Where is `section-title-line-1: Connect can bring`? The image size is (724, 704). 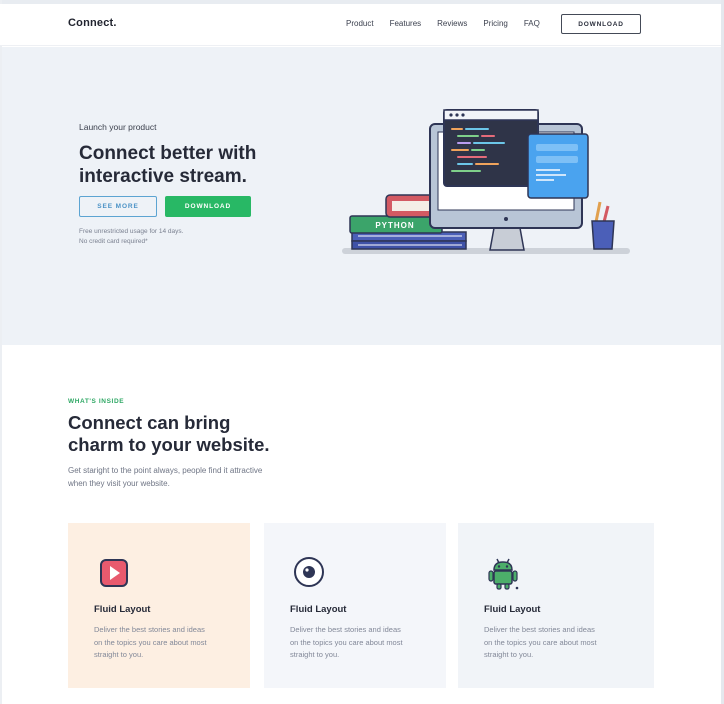
section-title-line-1: Connect can bring is located at coordinates (149, 422).